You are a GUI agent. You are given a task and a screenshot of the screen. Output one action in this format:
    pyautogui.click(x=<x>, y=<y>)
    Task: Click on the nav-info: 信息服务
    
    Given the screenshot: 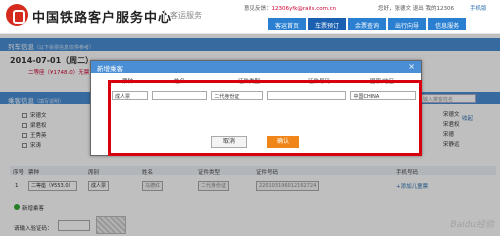 What is the action you would take?
    pyautogui.click(x=447, y=24)
    